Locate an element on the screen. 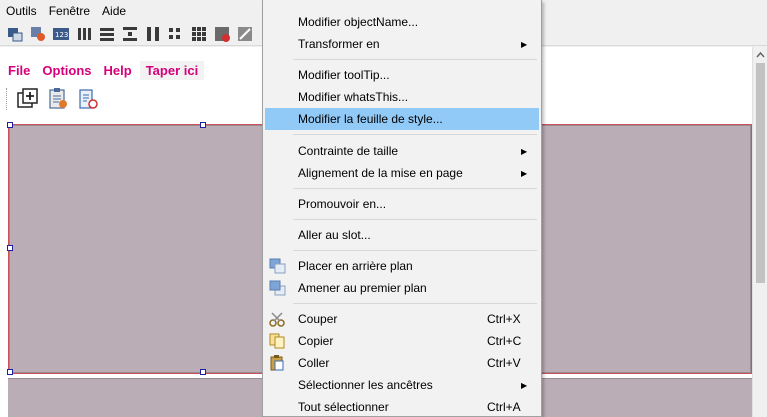 This screenshot has width=767, height=417. scrollbar-thumb is located at coordinates (760, 173).